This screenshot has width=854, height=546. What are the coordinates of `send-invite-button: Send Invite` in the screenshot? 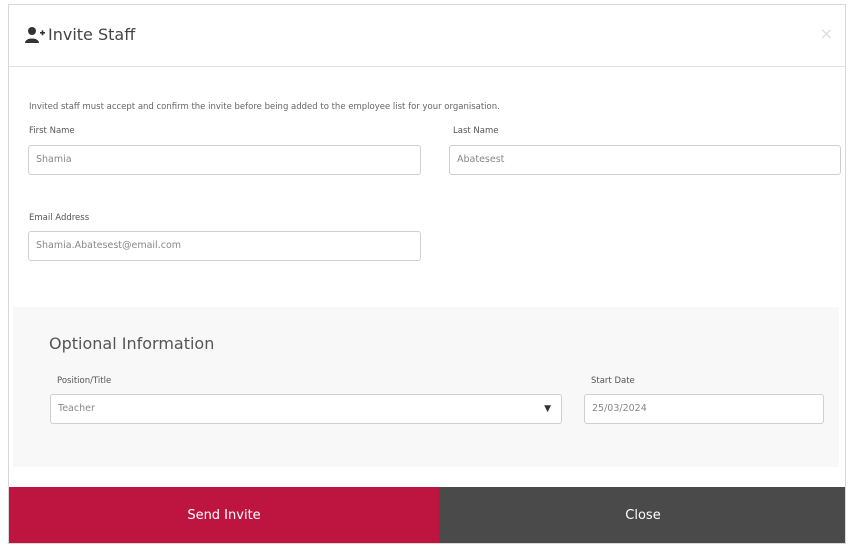 It's located at (224, 515).